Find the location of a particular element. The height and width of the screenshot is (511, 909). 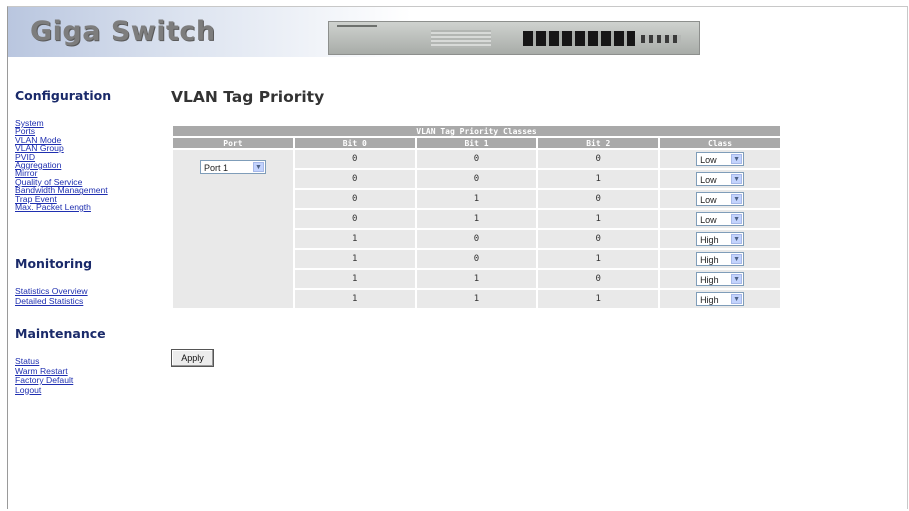

col-header-class: Class is located at coordinates (720, 143).